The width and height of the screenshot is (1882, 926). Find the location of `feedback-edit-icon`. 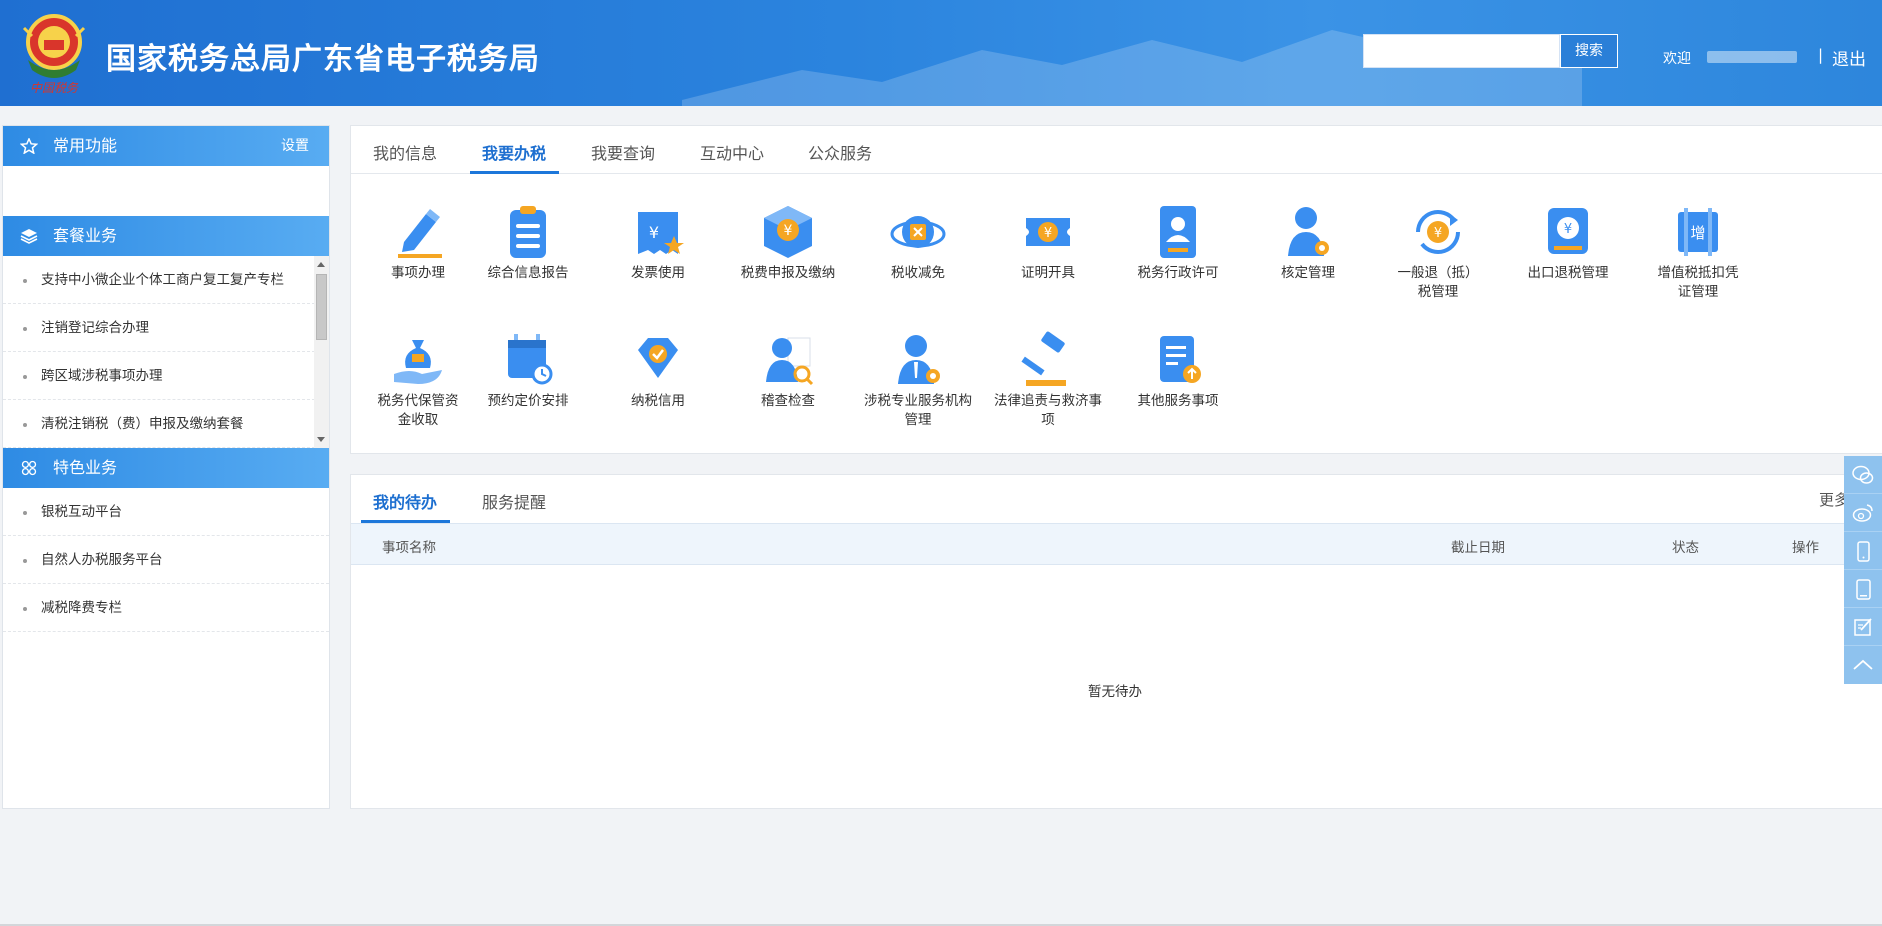

feedback-edit-icon is located at coordinates (1863, 627).